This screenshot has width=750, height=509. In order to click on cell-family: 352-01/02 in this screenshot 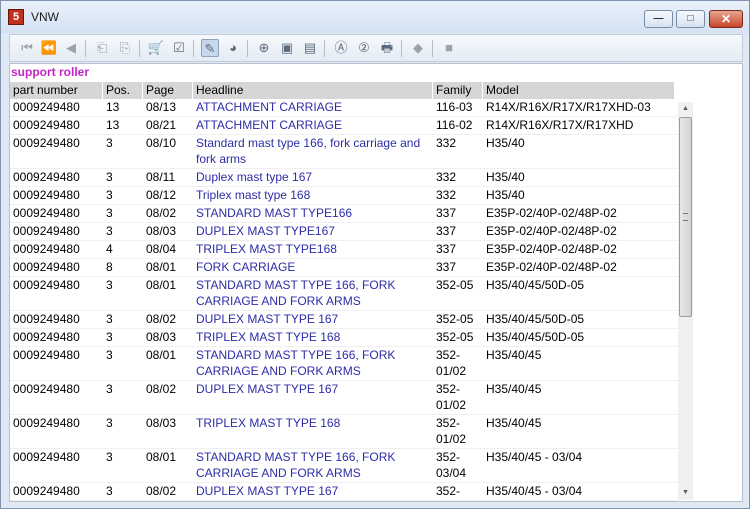, I will do `click(451, 431)`.